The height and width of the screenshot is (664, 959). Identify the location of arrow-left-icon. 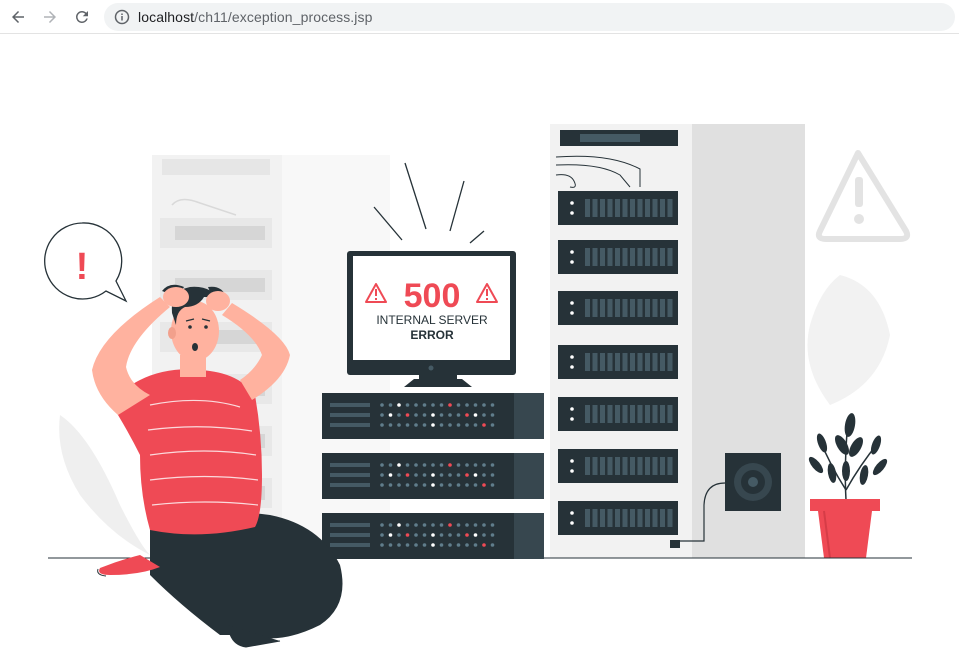
(18, 17).